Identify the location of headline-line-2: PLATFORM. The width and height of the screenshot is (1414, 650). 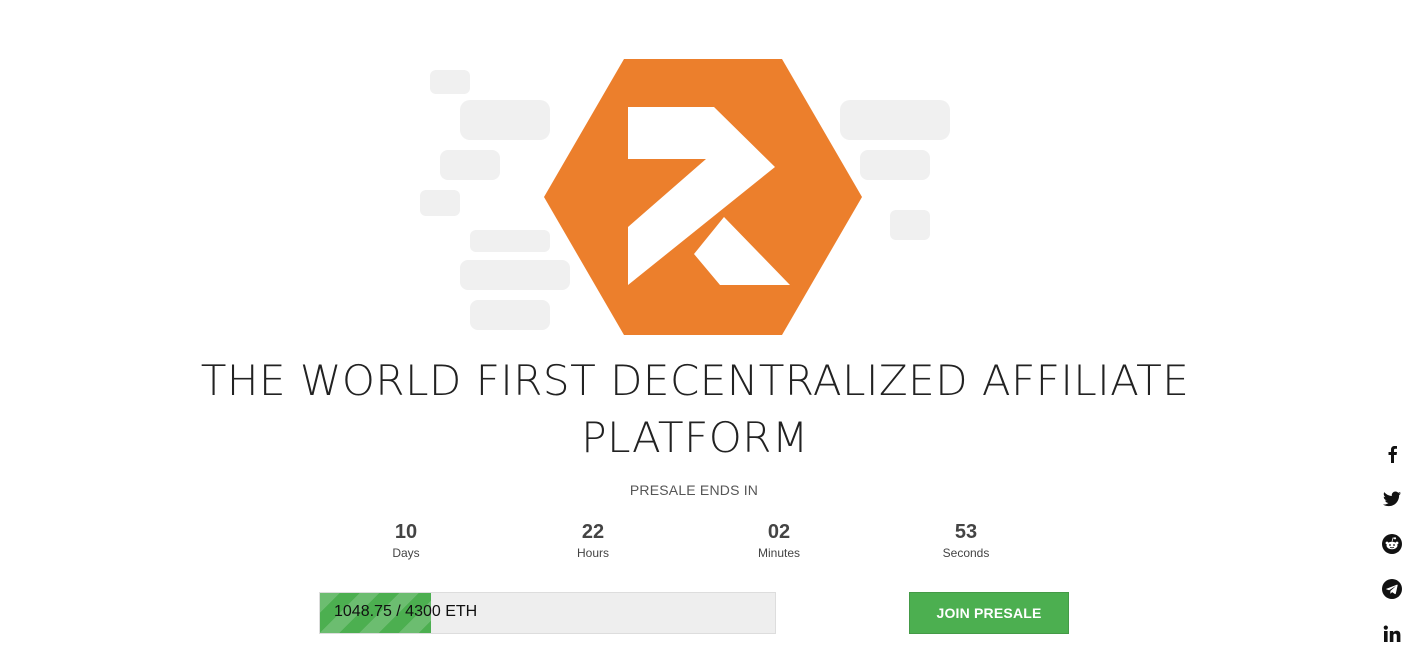
(695, 437).